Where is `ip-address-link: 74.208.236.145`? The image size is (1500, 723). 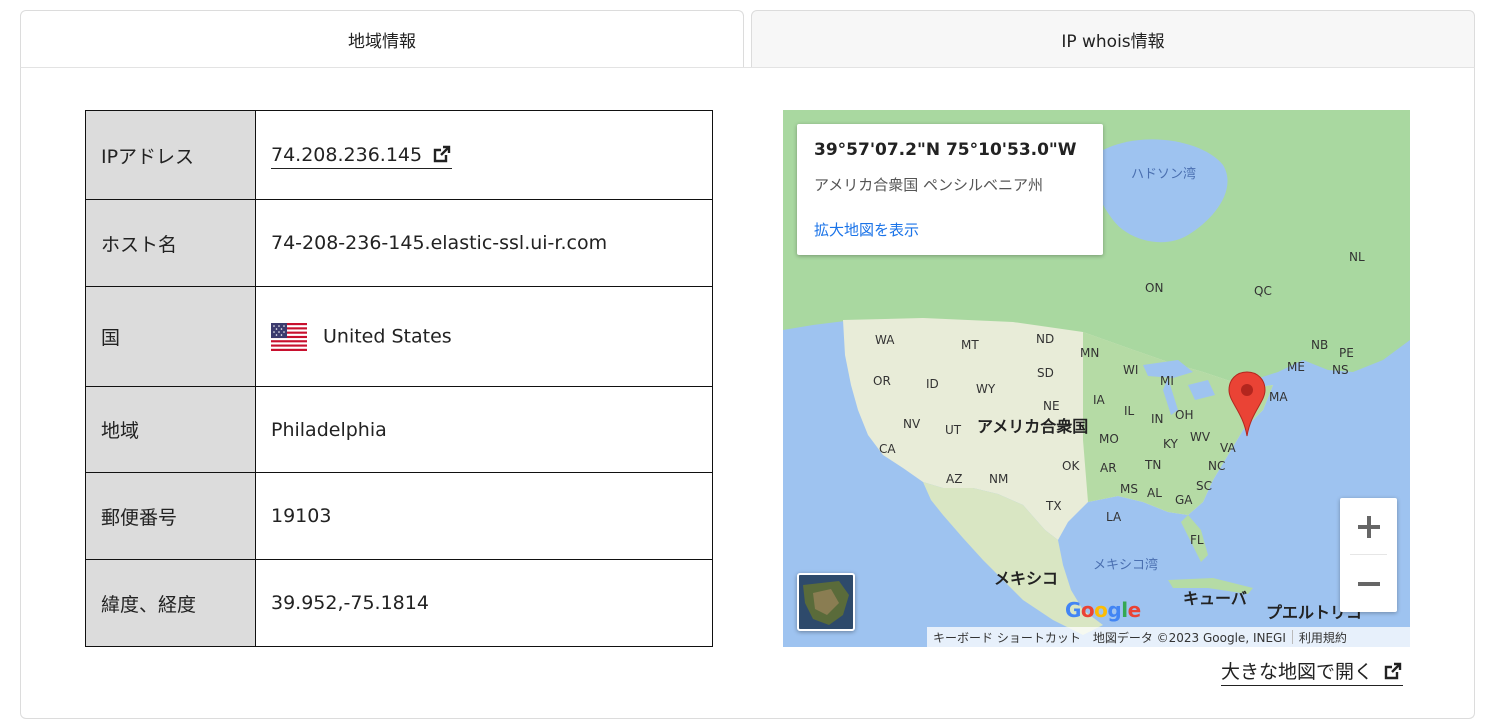 ip-address-link: 74.208.236.145 is located at coordinates (362, 156).